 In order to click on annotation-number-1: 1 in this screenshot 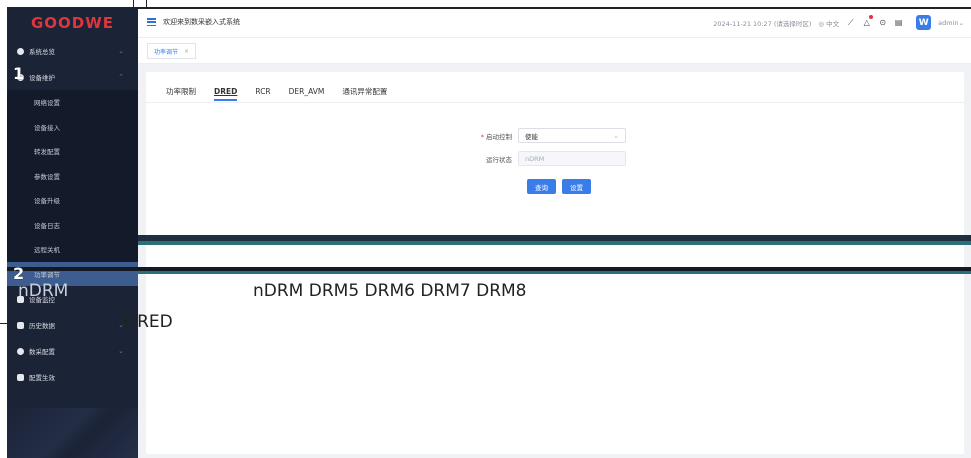, I will do `click(19, 73)`.